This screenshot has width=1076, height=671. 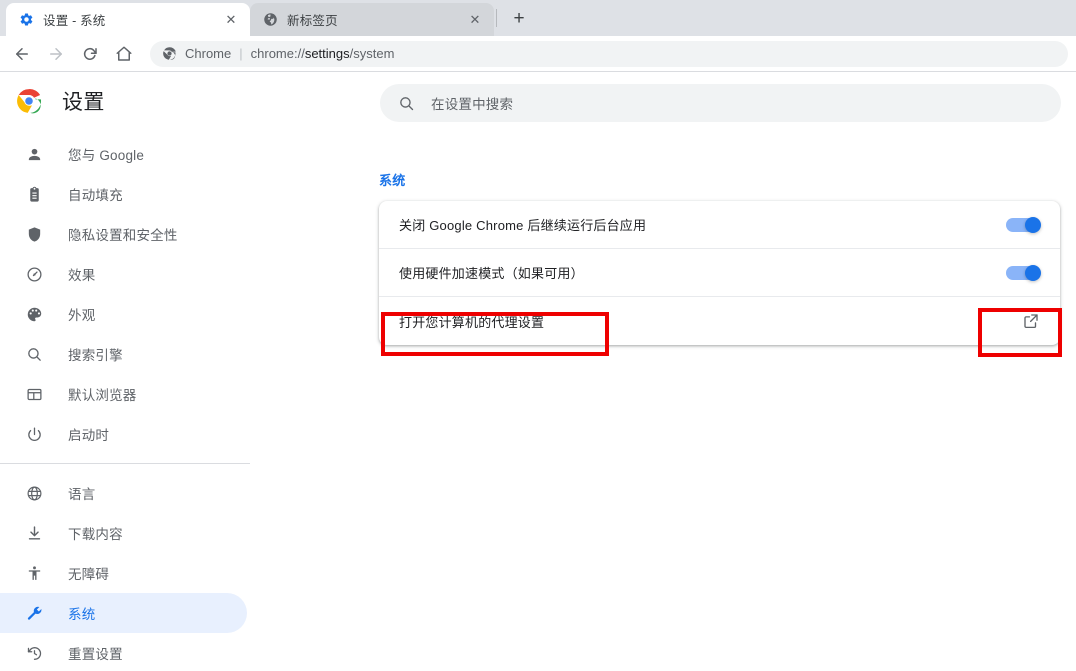 I want to click on sidebar-item-label: 无障碍, so click(x=89, y=574).